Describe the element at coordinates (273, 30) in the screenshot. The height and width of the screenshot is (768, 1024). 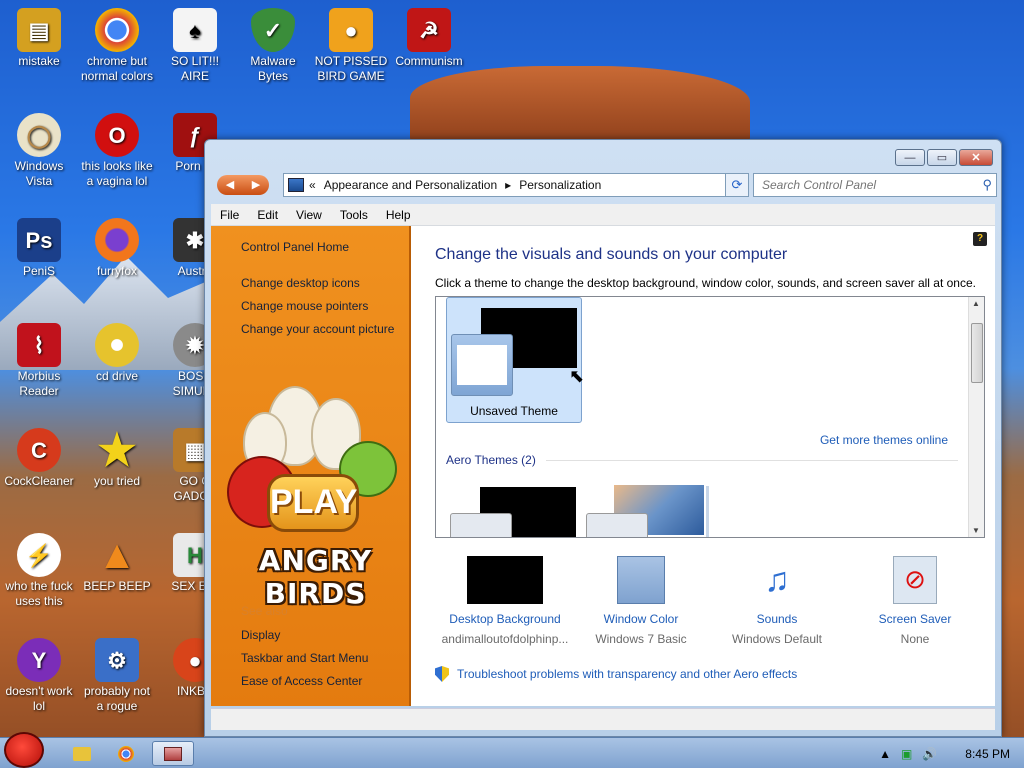
I see `shield-icon: ✓` at that location.